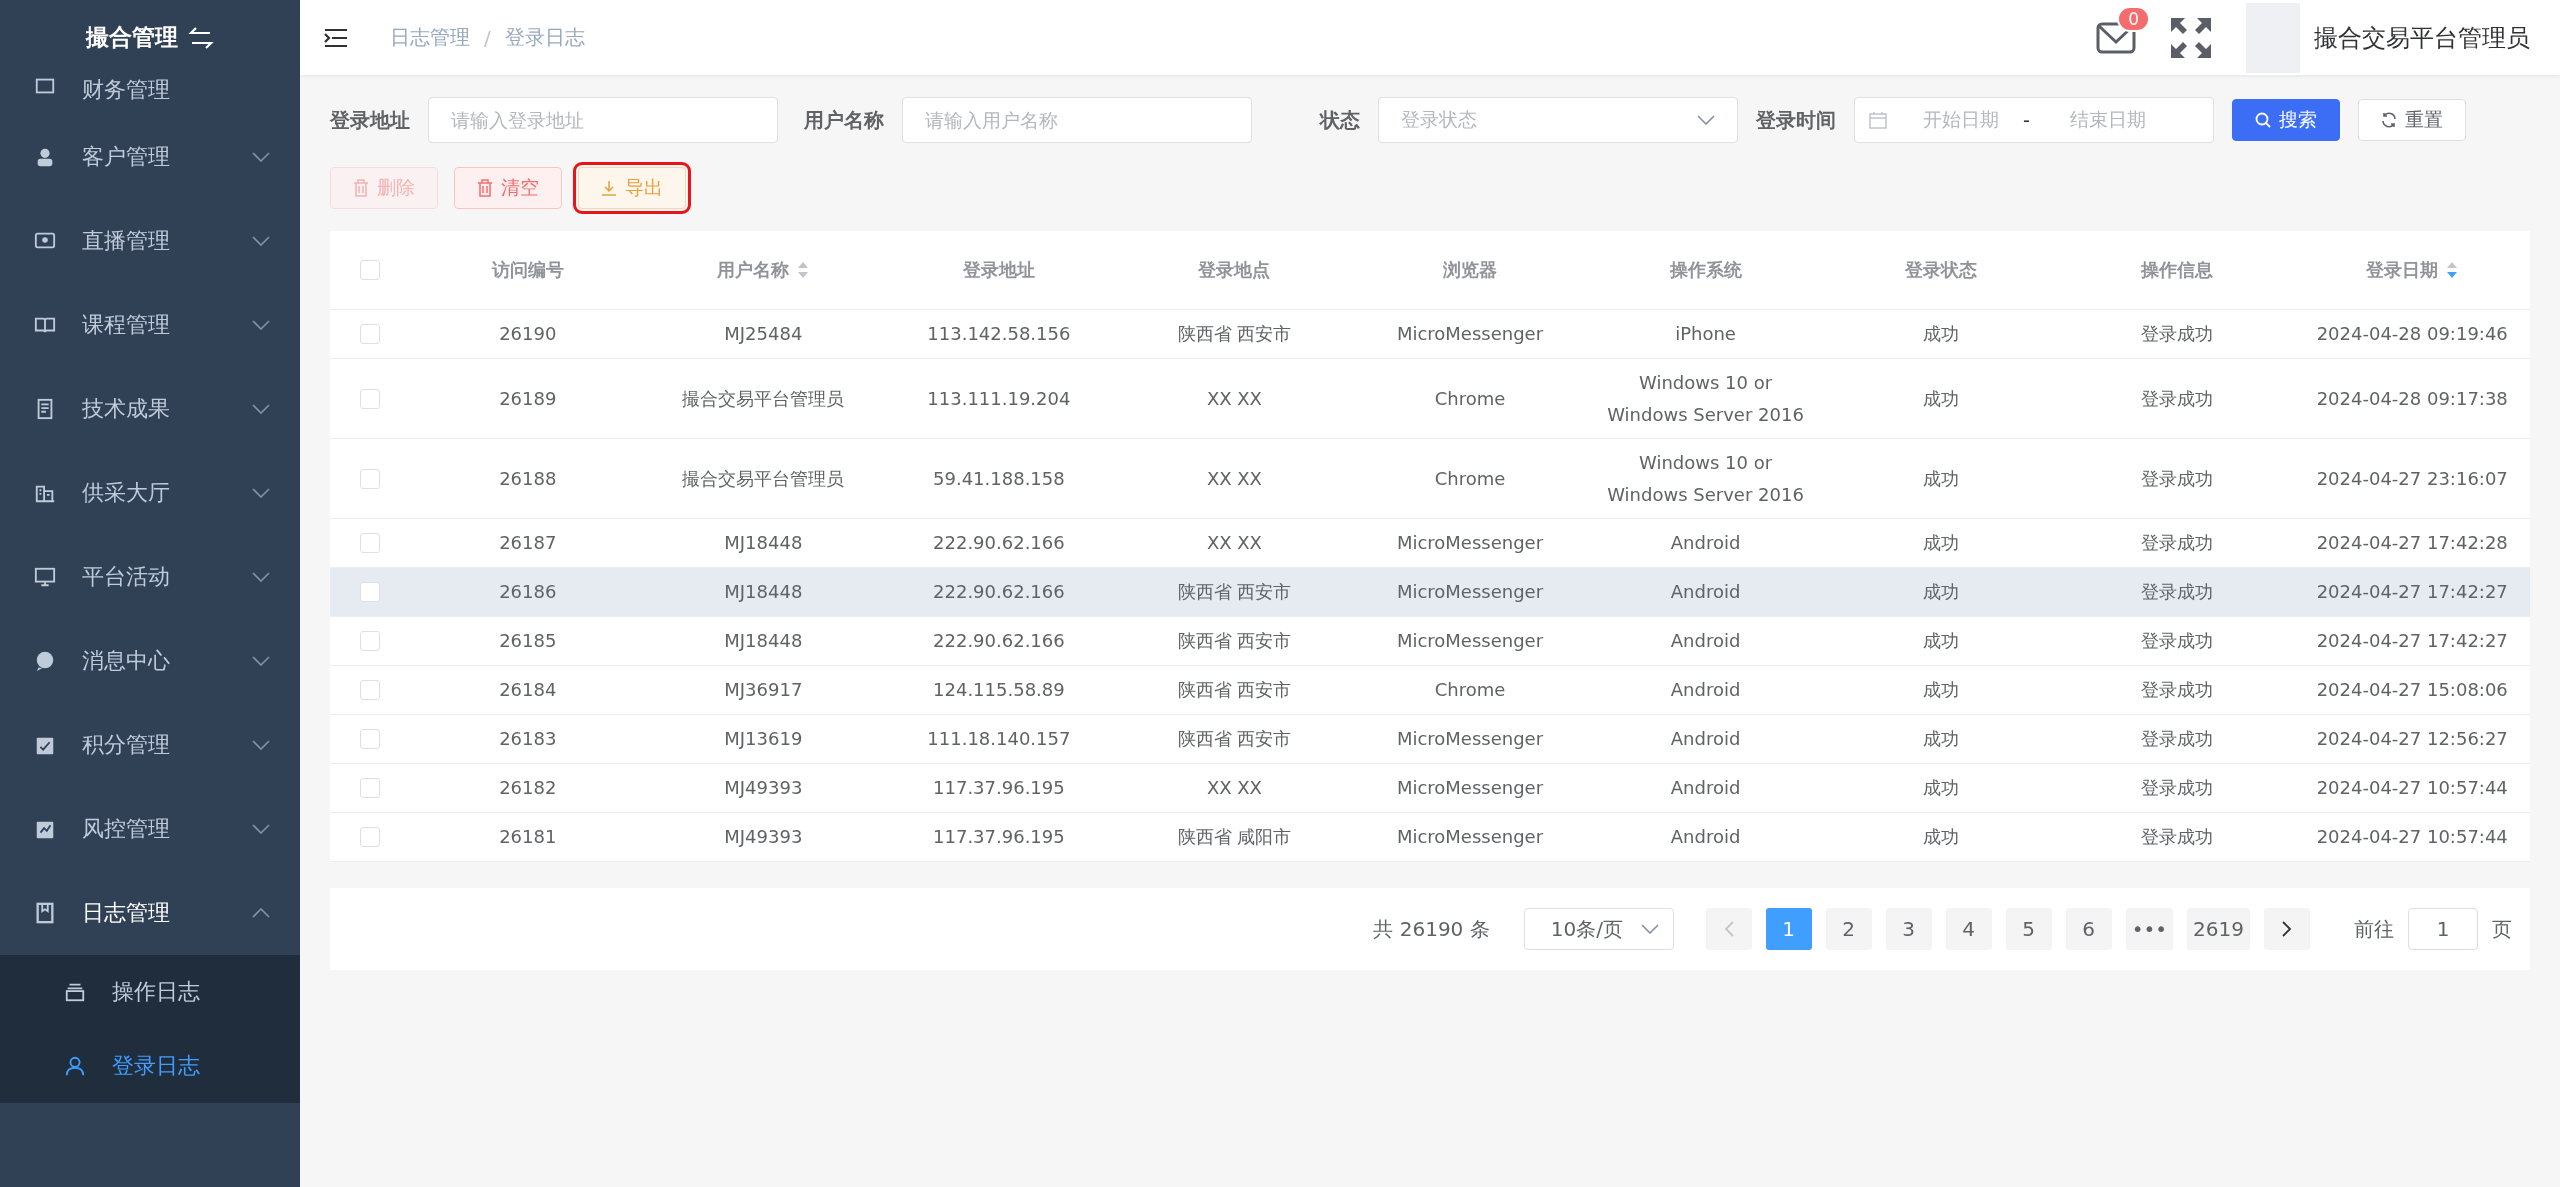  Describe the element at coordinates (999, 543) in the screenshot. I see `table-cell-text: 222.90.62.166` at that location.